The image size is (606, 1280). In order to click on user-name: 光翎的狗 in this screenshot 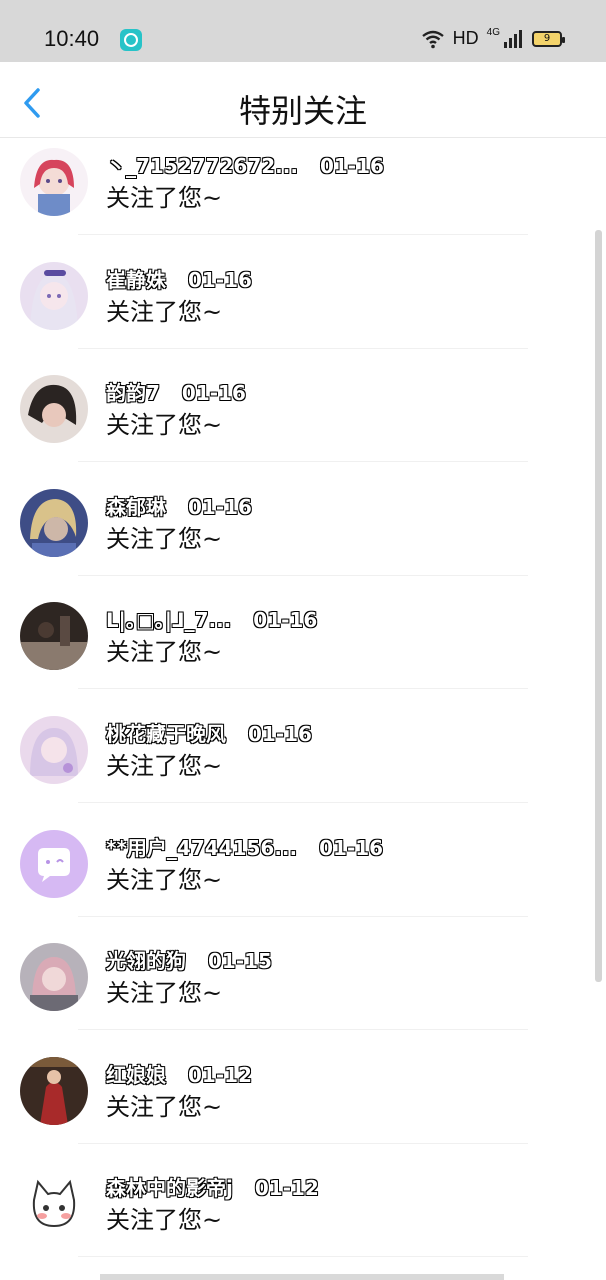, I will do `click(146, 961)`.